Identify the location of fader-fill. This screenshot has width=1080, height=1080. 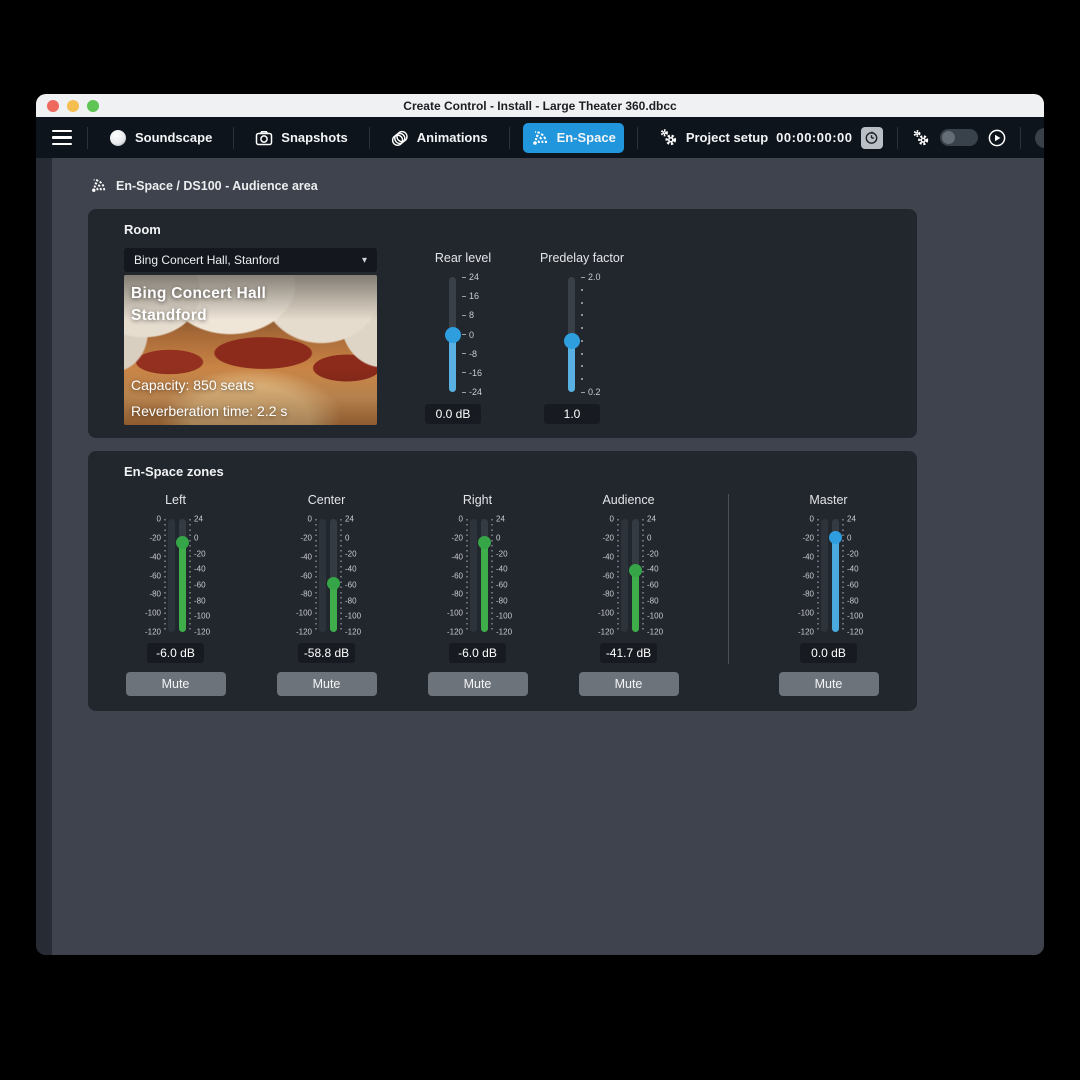
(635, 601).